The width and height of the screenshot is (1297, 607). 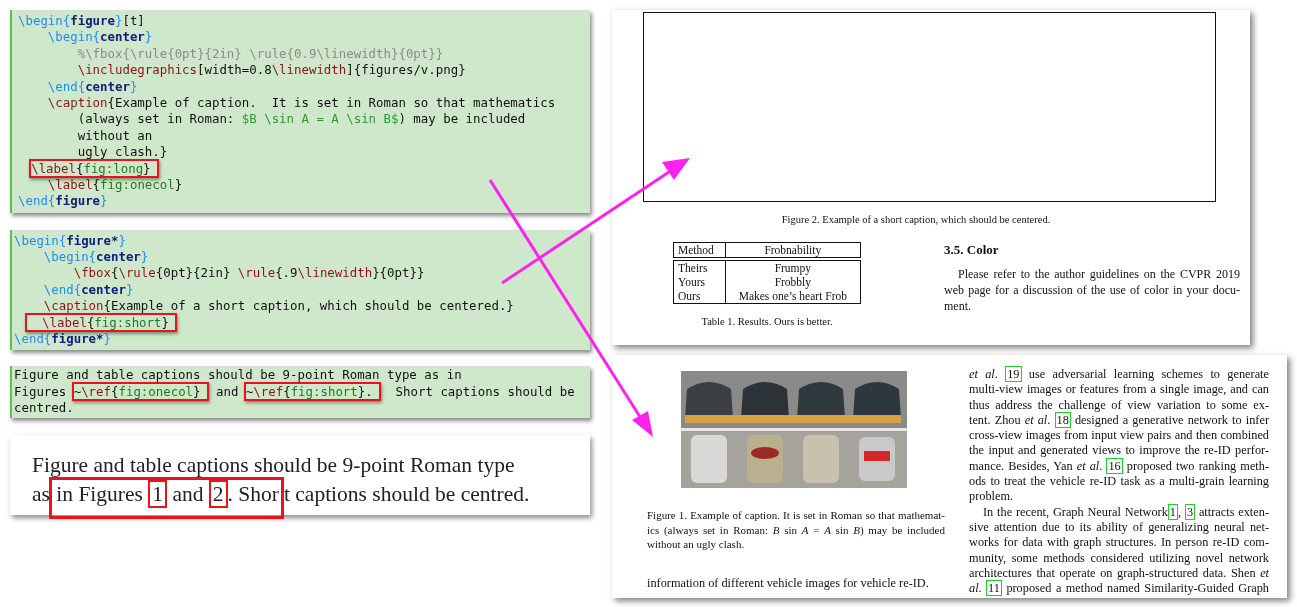 What do you see at coordinates (77, 102) in the screenshot?
I see `latex-command: \caption` at bounding box center [77, 102].